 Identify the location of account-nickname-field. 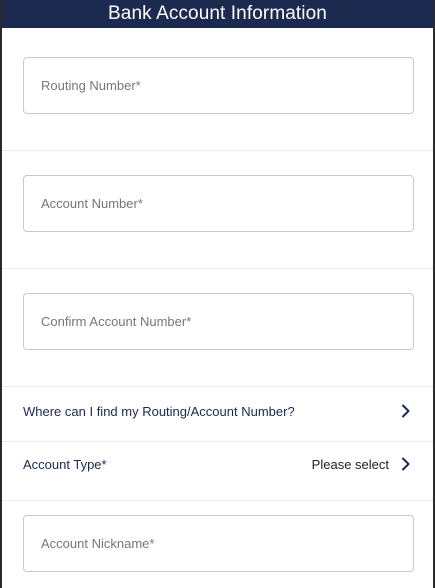
(218, 543).